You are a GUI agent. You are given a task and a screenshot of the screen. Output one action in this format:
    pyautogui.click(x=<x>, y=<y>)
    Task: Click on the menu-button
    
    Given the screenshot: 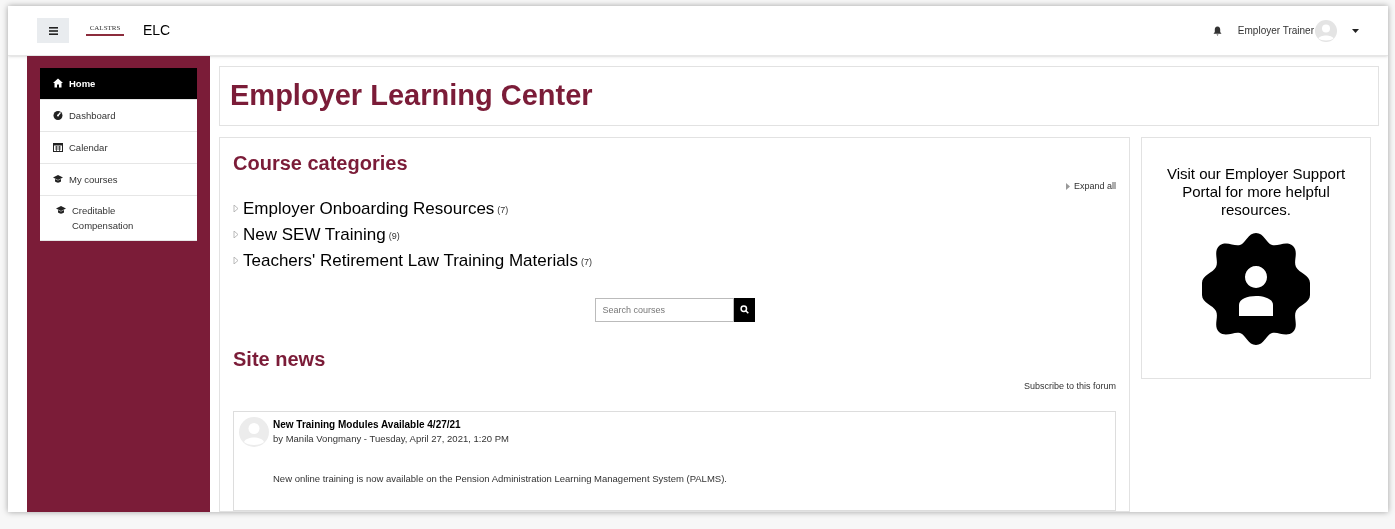 What is the action you would take?
    pyautogui.click(x=53, y=30)
    